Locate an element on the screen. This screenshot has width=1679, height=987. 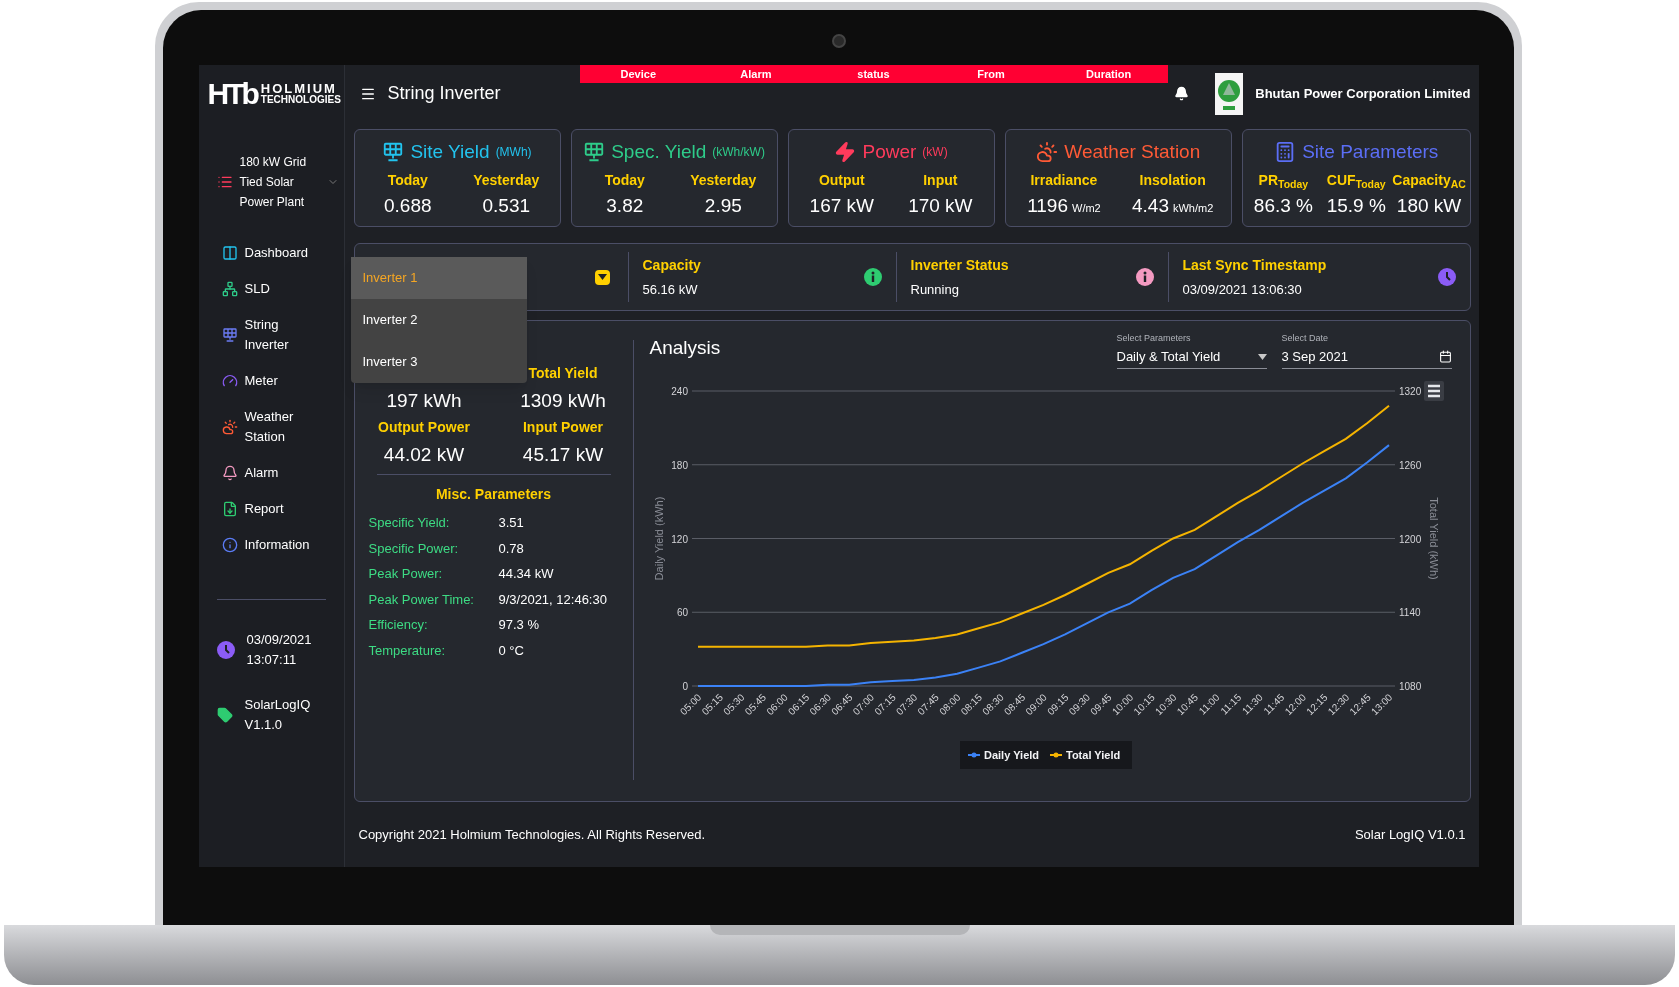
y-tick-label: 1140 is located at coordinates (1409, 613).